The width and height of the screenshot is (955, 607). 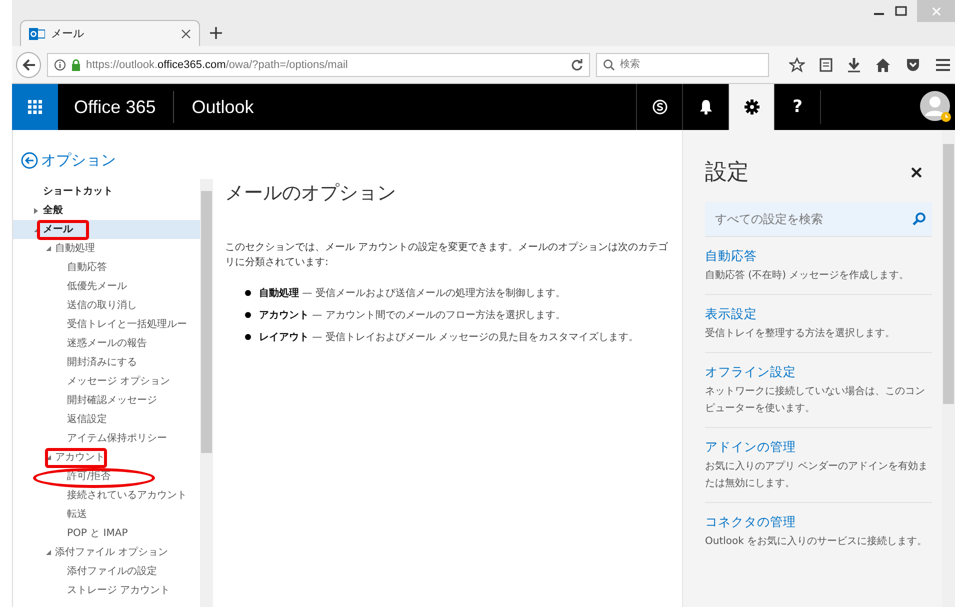 I want to click on settings-description: お気に入りのアプリ ベンダーのアドインを有効または無効にします。, so click(x=817, y=475).